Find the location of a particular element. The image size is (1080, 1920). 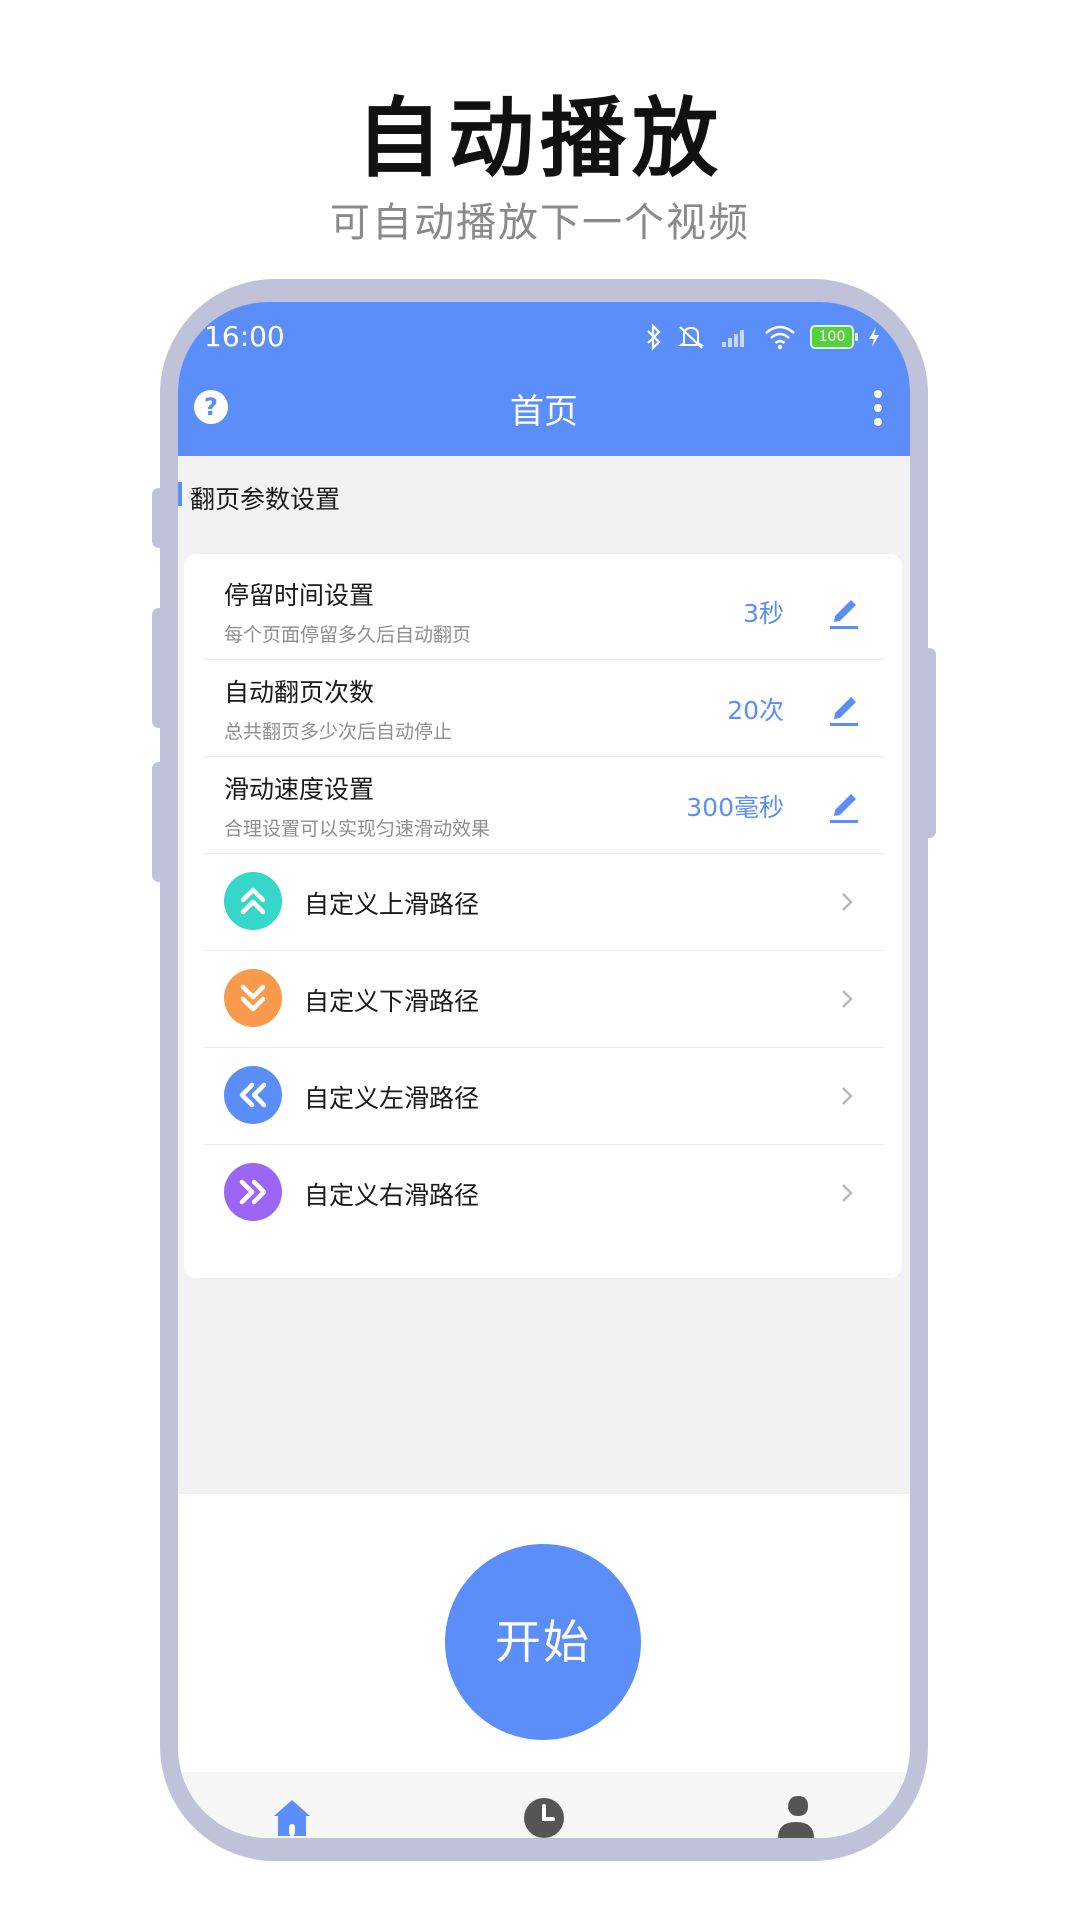

setting-description: 总共翻页多少次后自动停止 is located at coordinates (338, 732).